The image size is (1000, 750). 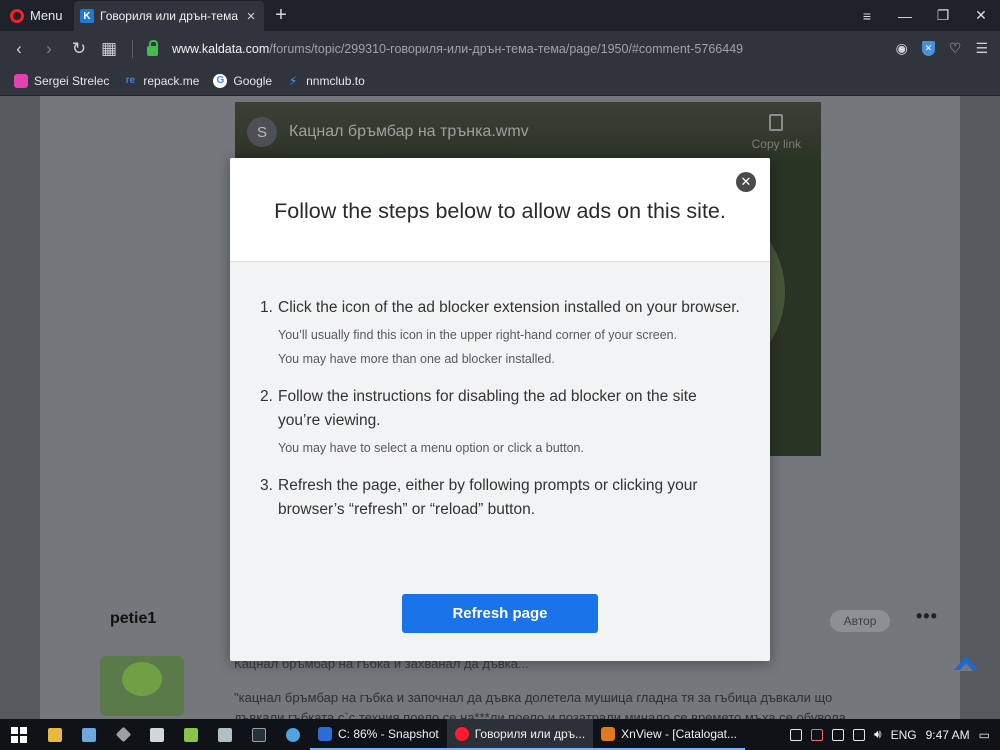 I want to click on bookmark-repack-me: re repack.me, so click(x=161, y=80).